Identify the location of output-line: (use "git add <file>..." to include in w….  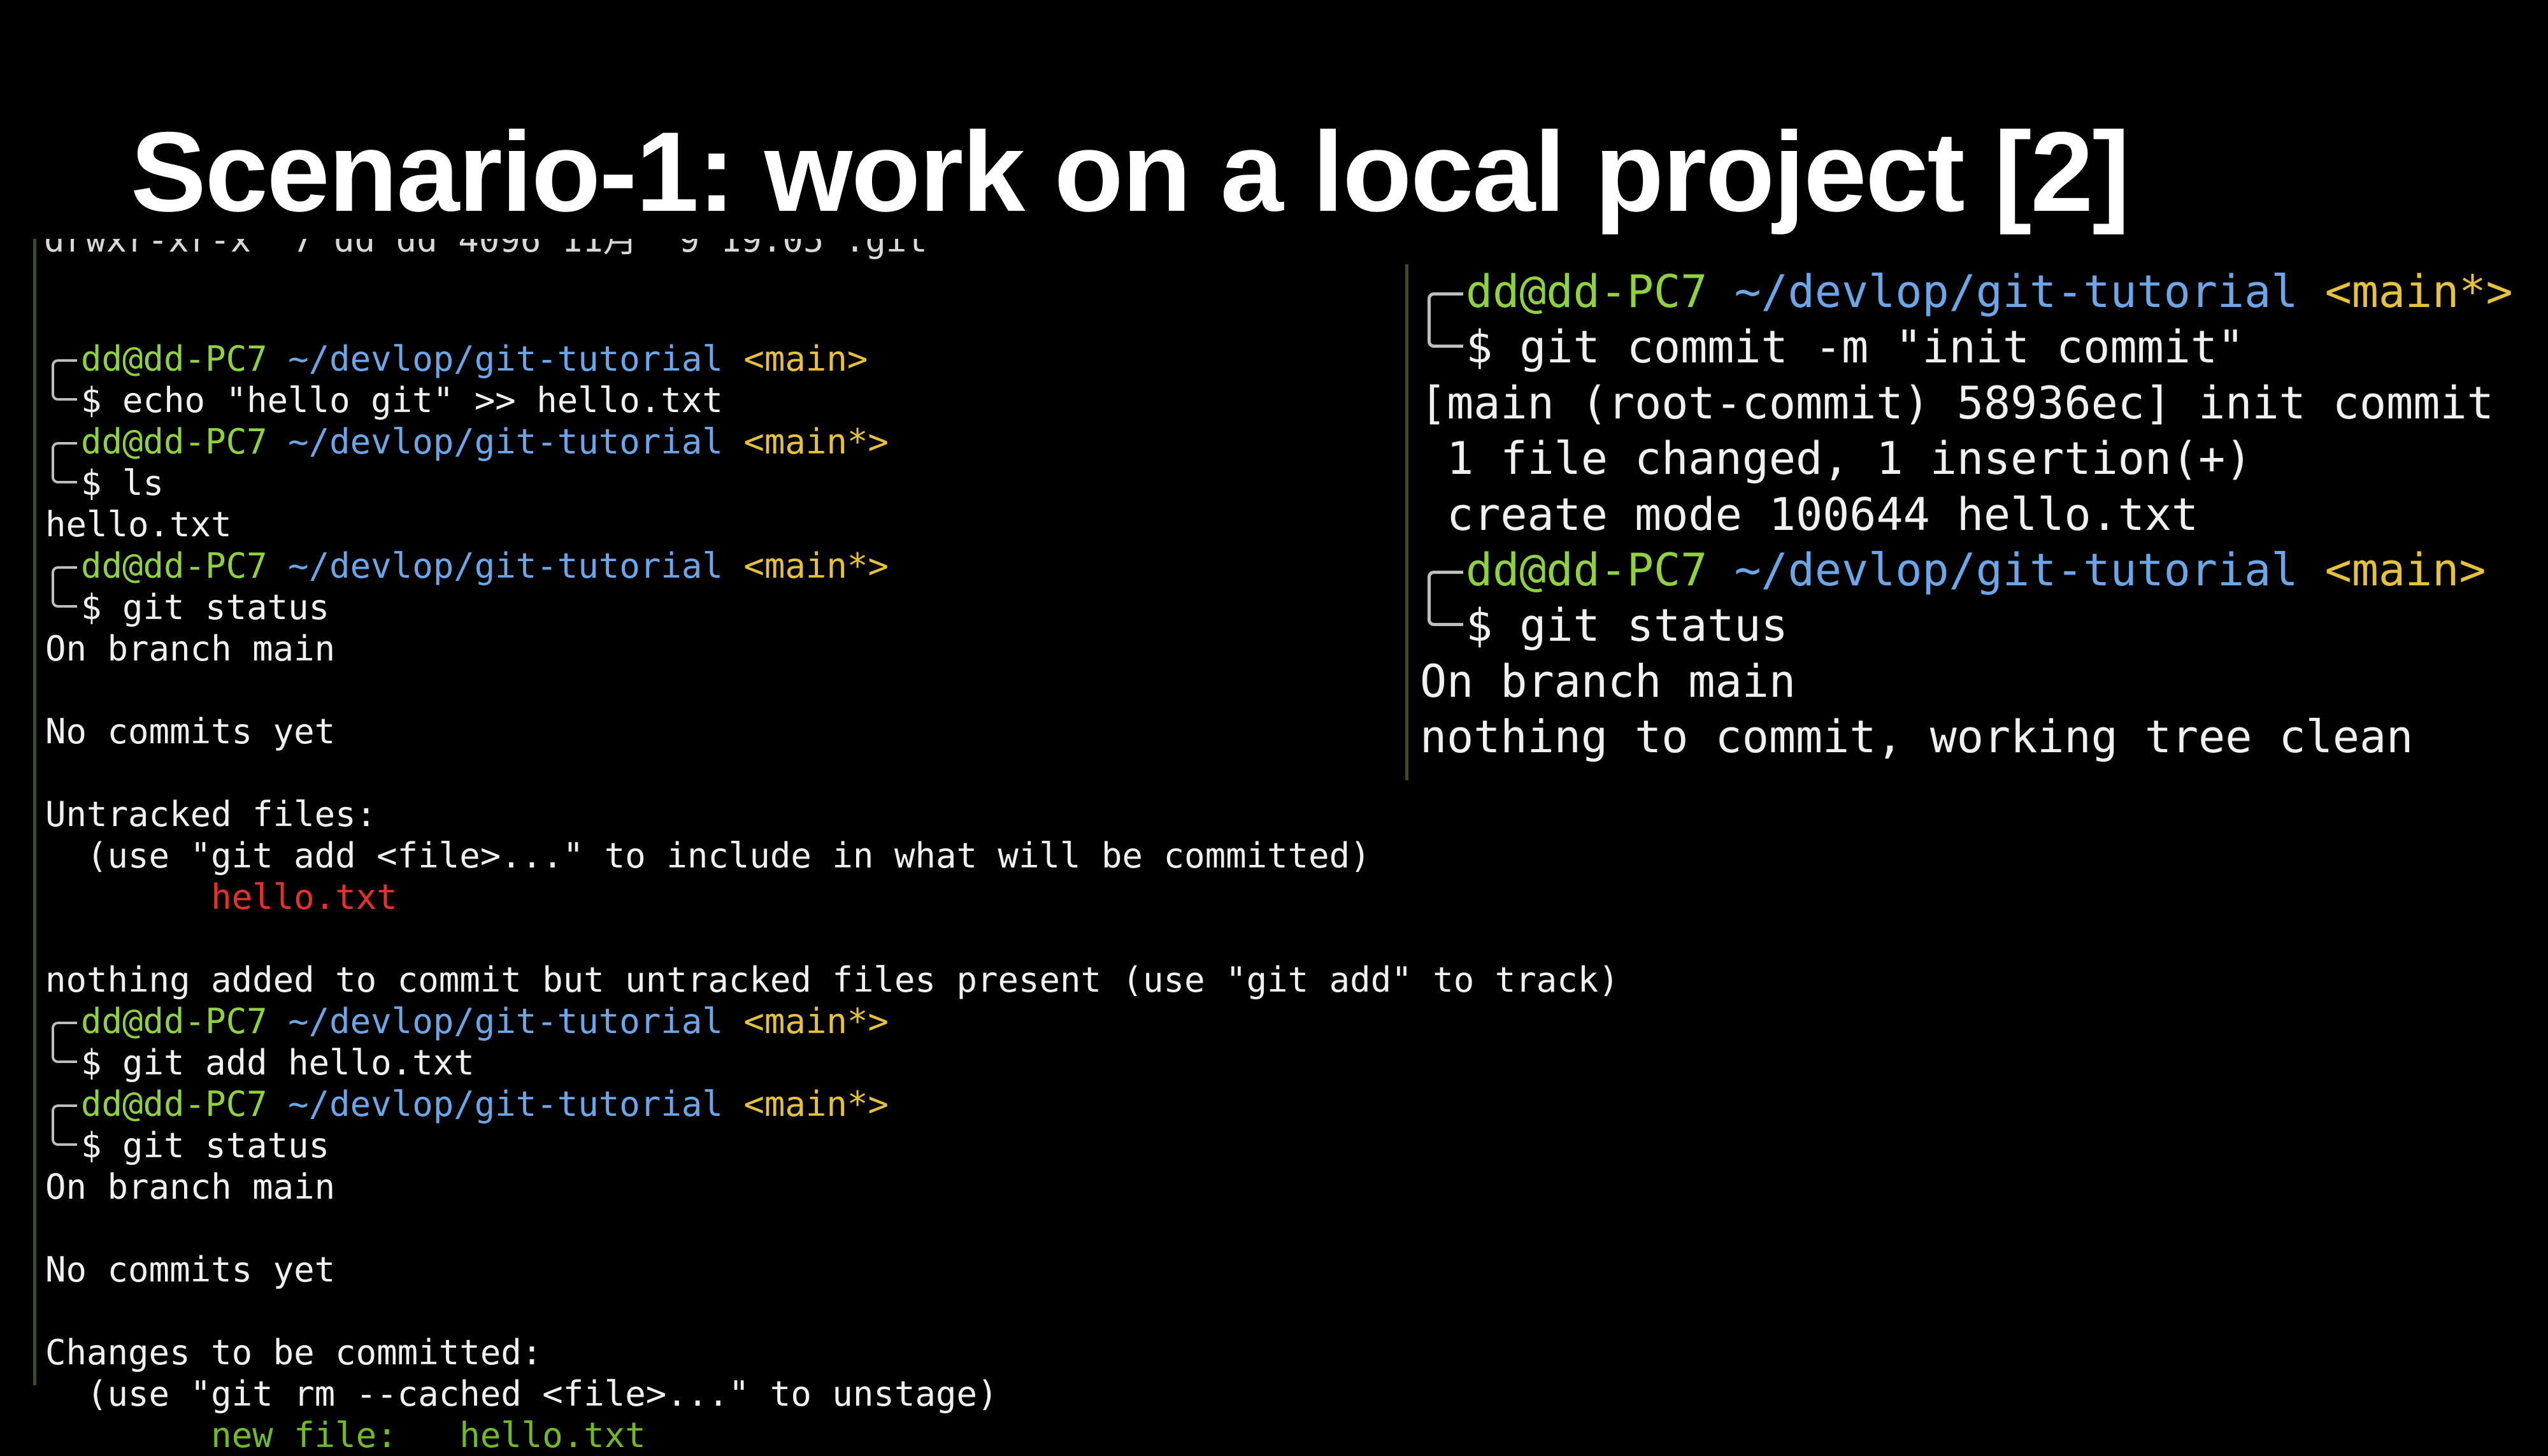
(708, 856).